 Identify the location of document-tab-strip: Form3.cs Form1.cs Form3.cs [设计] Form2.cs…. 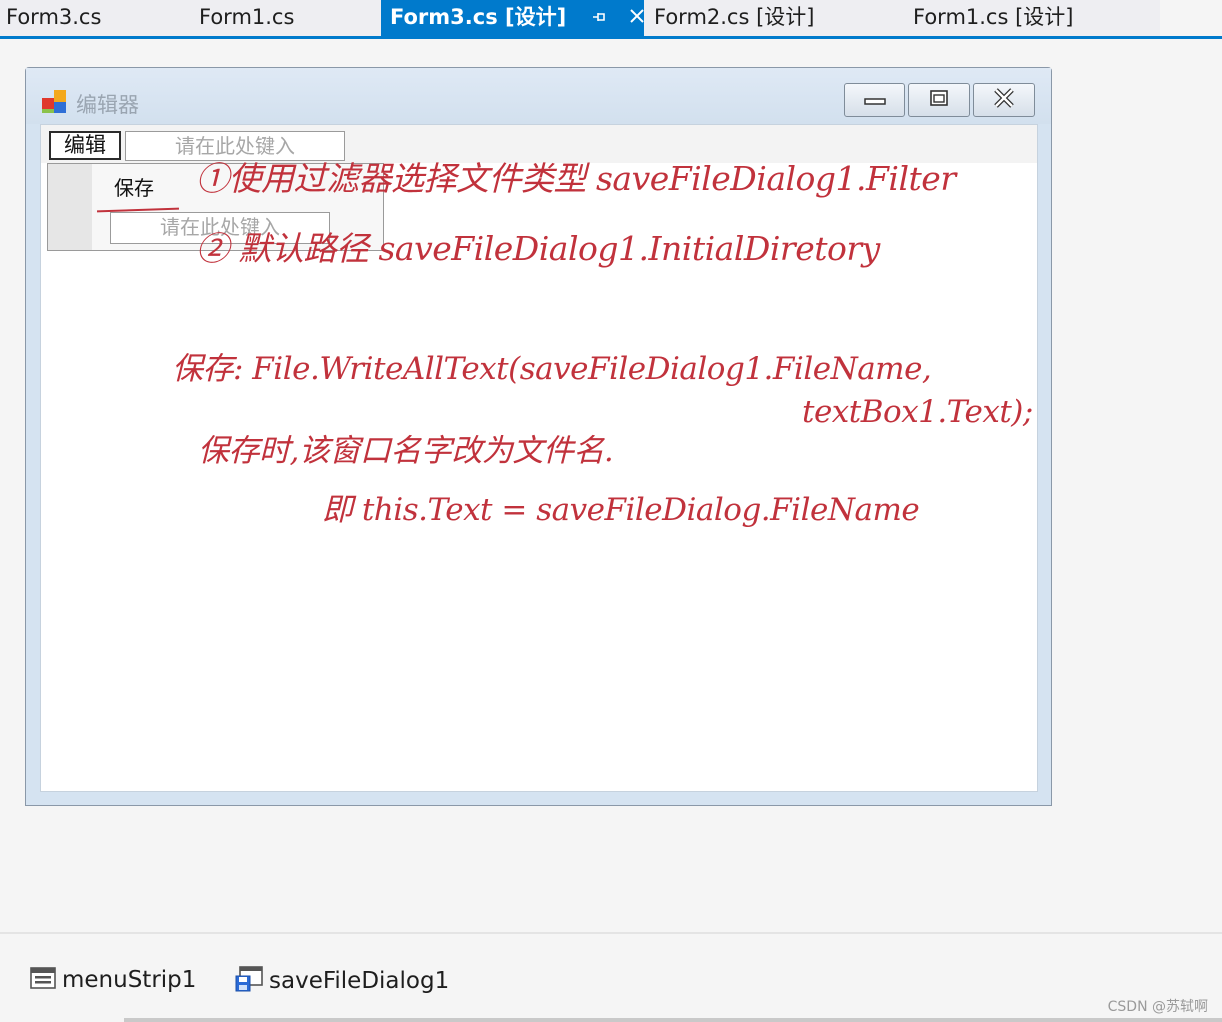
(611, 19).